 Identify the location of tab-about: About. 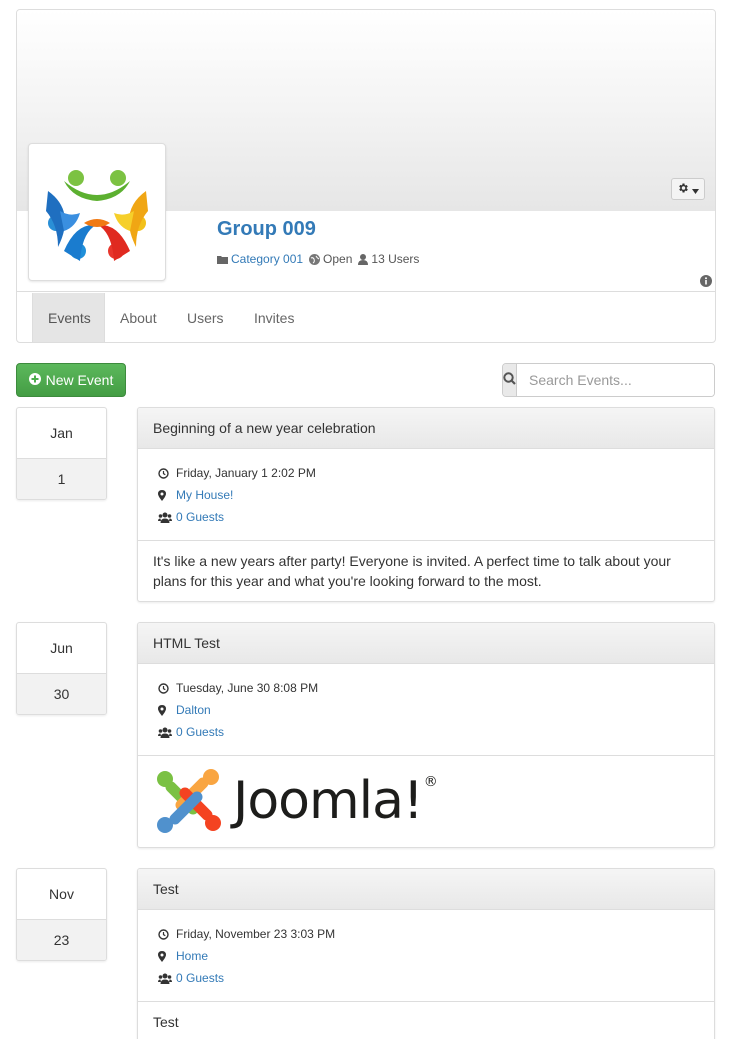
(138, 317).